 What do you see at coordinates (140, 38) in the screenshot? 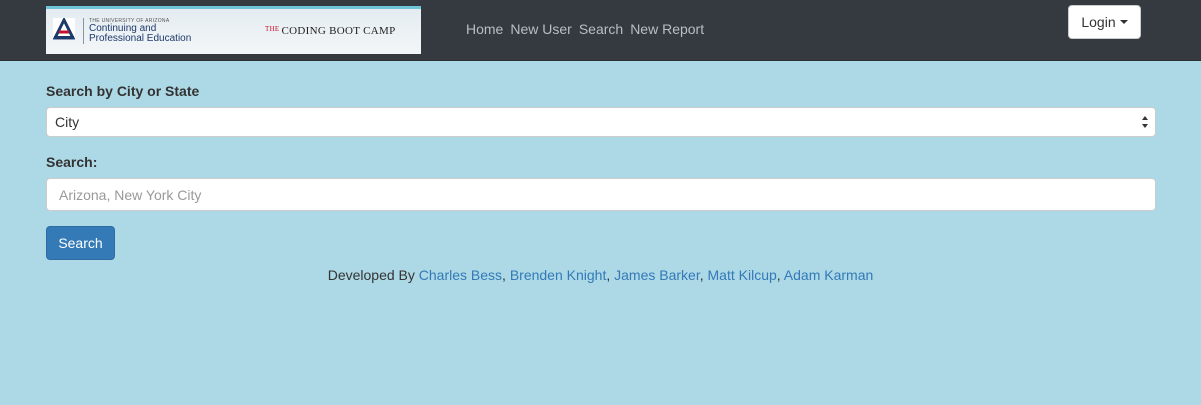
I see `department-line-2: Professional Education` at bounding box center [140, 38].